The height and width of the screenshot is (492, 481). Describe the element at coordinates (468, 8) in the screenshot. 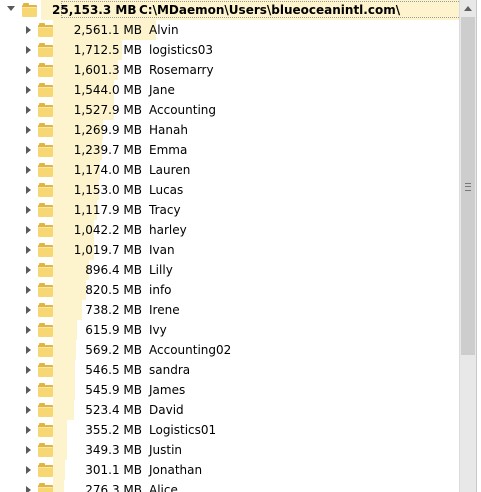

I see `scroll-up-arrow-icon` at that location.